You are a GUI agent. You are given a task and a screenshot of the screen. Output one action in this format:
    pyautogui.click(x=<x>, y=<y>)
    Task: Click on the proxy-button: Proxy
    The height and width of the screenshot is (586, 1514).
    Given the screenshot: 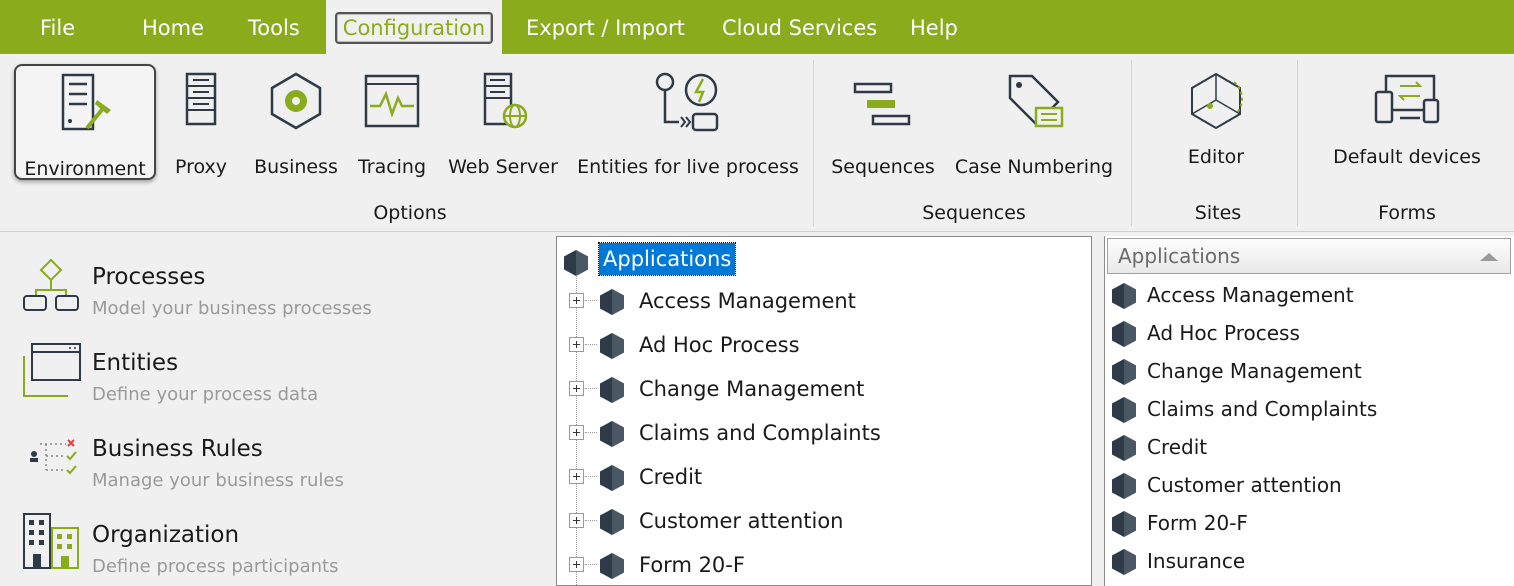 What is the action you would take?
    pyautogui.click(x=201, y=122)
    